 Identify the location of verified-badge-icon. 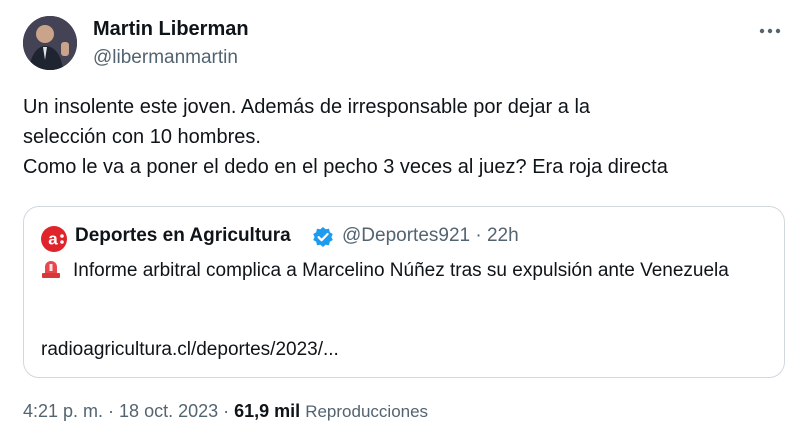
(323, 237).